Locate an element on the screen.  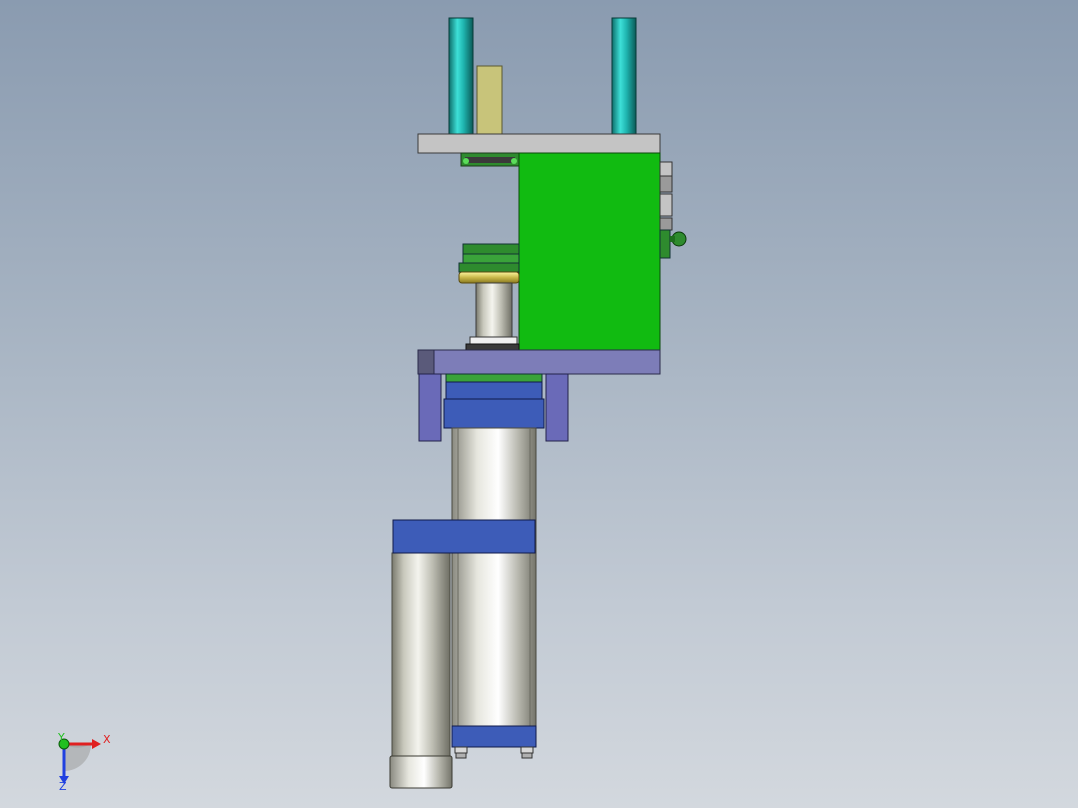
top-rail-slot is located at coordinates (490, 160).